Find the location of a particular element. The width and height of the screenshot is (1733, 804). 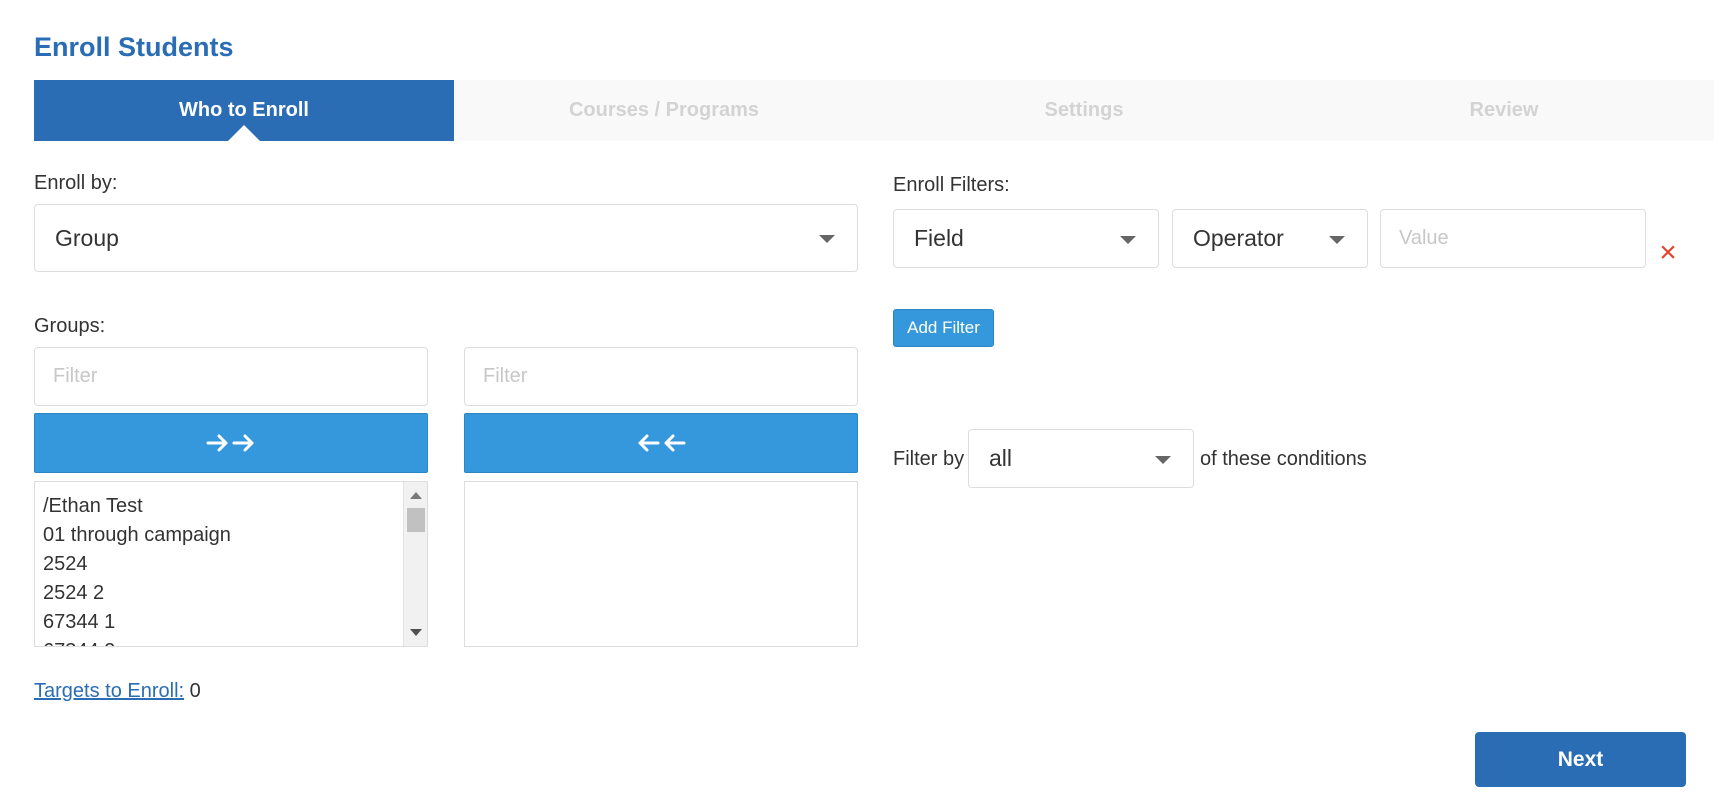

list-item: 67344 2 is located at coordinates (137, 641).